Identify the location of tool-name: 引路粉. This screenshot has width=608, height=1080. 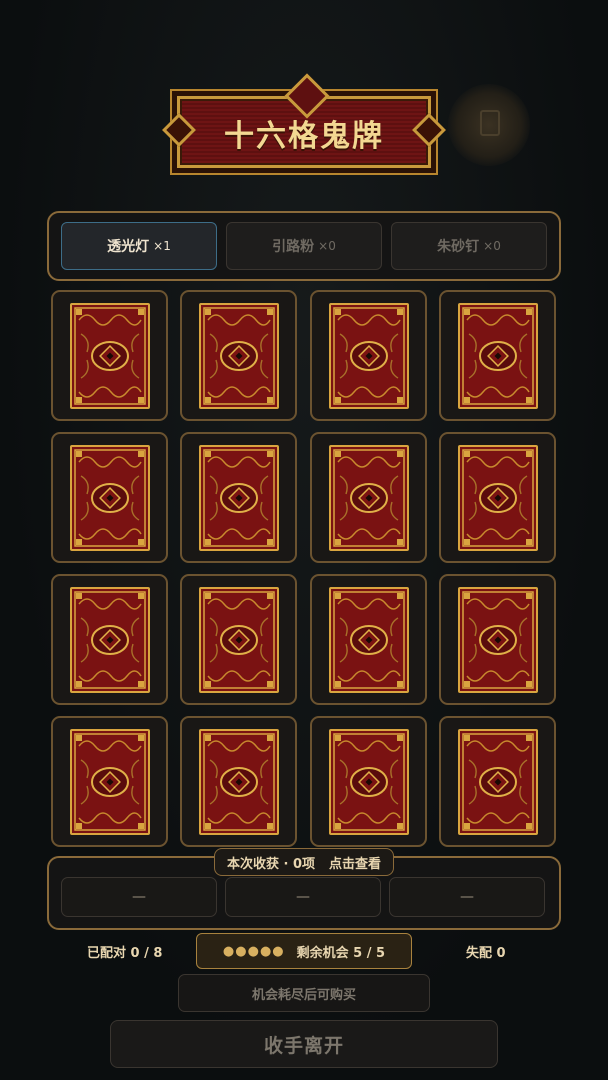
(293, 247).